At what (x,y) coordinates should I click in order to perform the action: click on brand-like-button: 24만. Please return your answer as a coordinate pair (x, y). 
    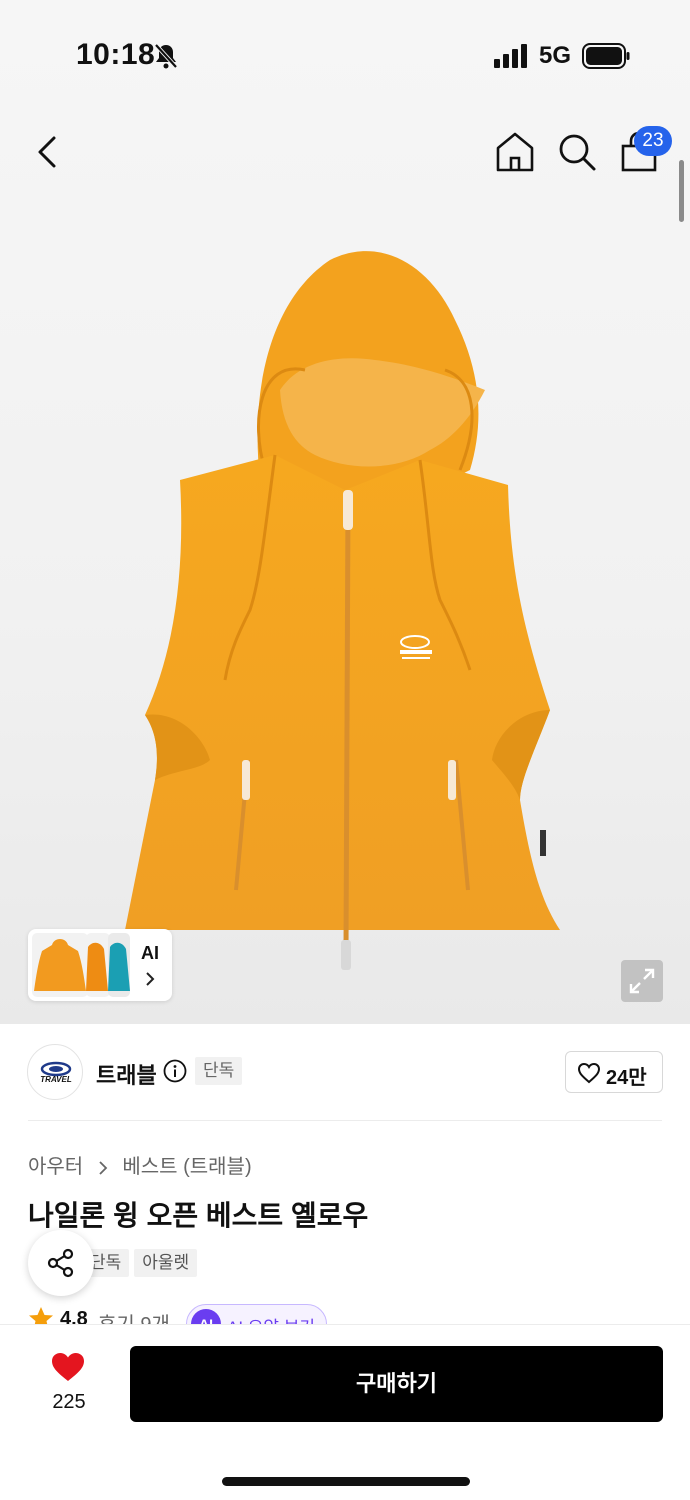
    Looking at the image, I should click on (614, 1072).